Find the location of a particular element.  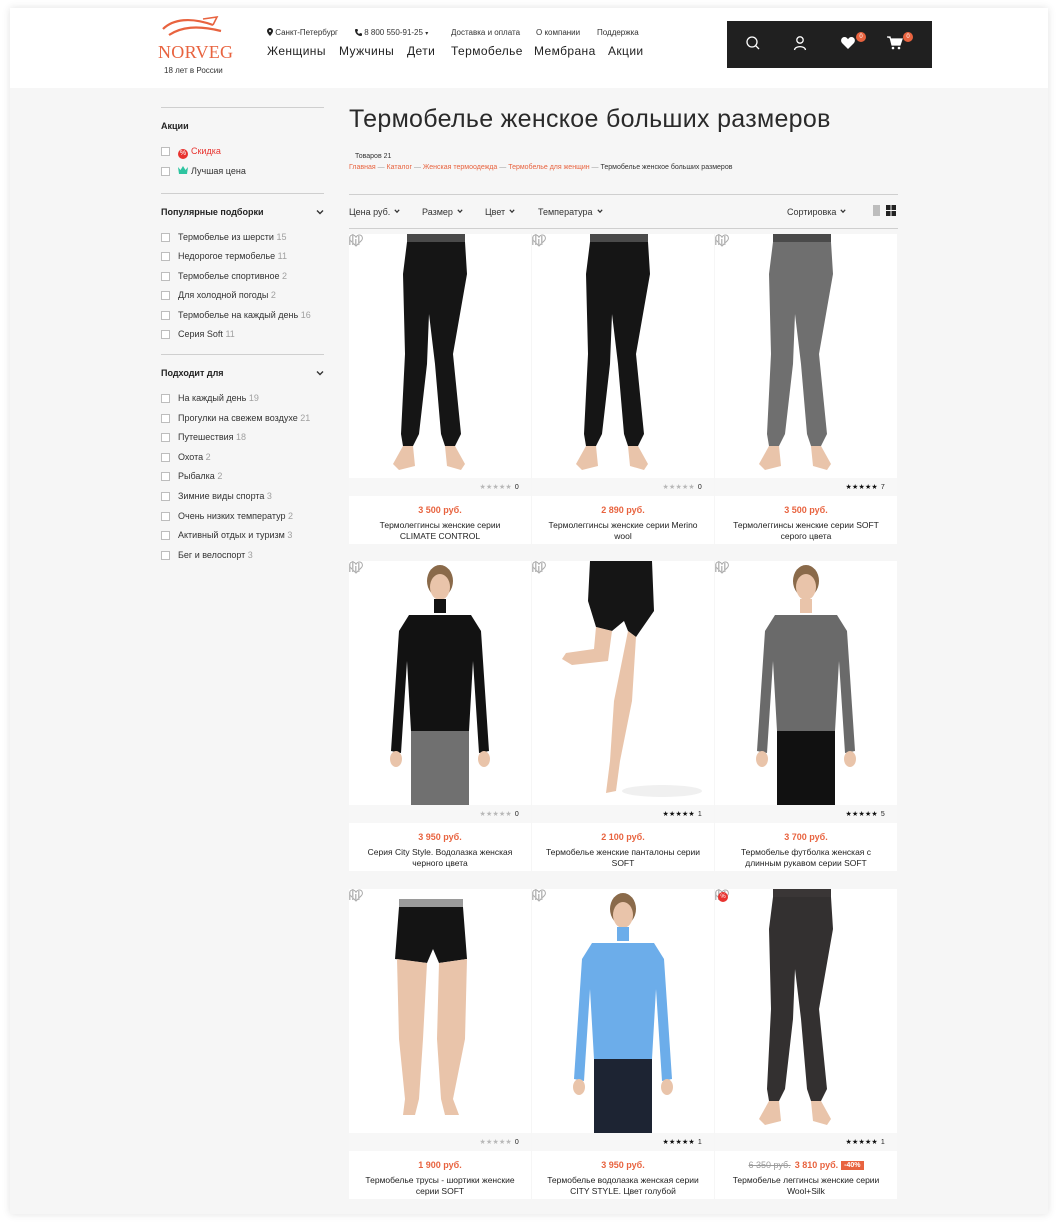

filter-size-dropdown: Размер is located at coordinates (442, 212).